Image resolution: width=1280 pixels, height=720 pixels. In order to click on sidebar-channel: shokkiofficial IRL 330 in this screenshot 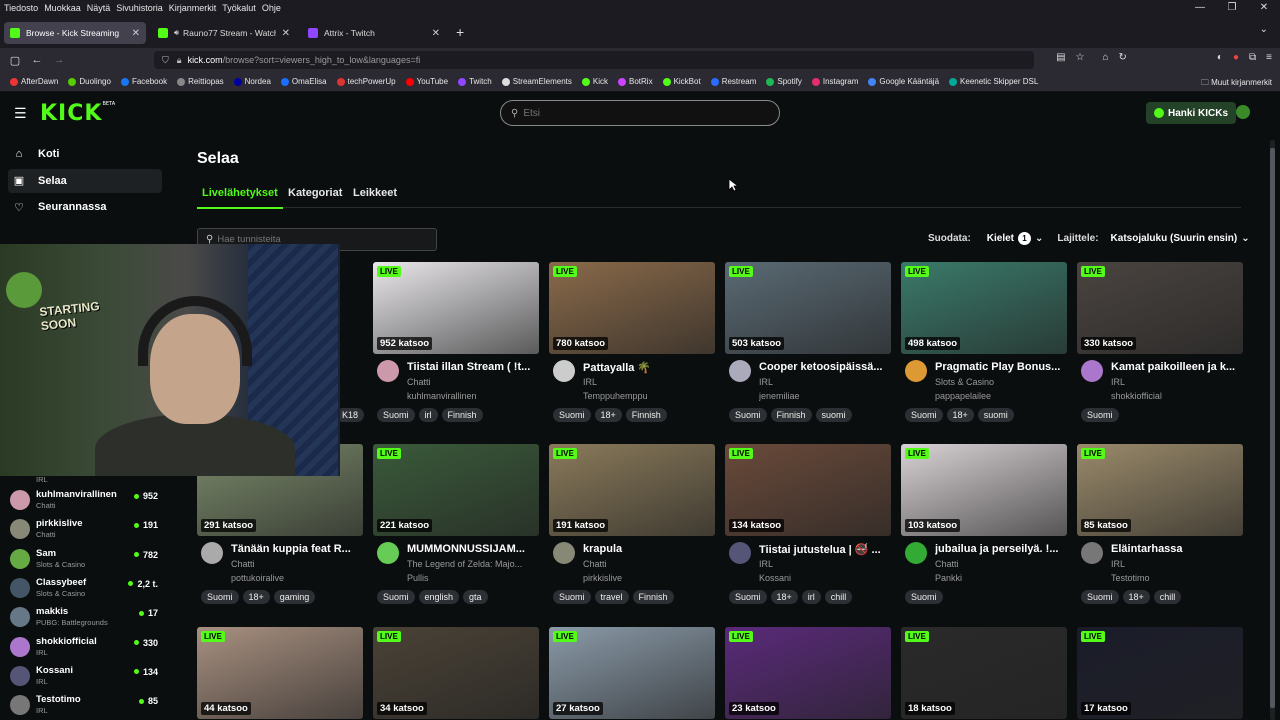, I will do `click(85, 647)`.